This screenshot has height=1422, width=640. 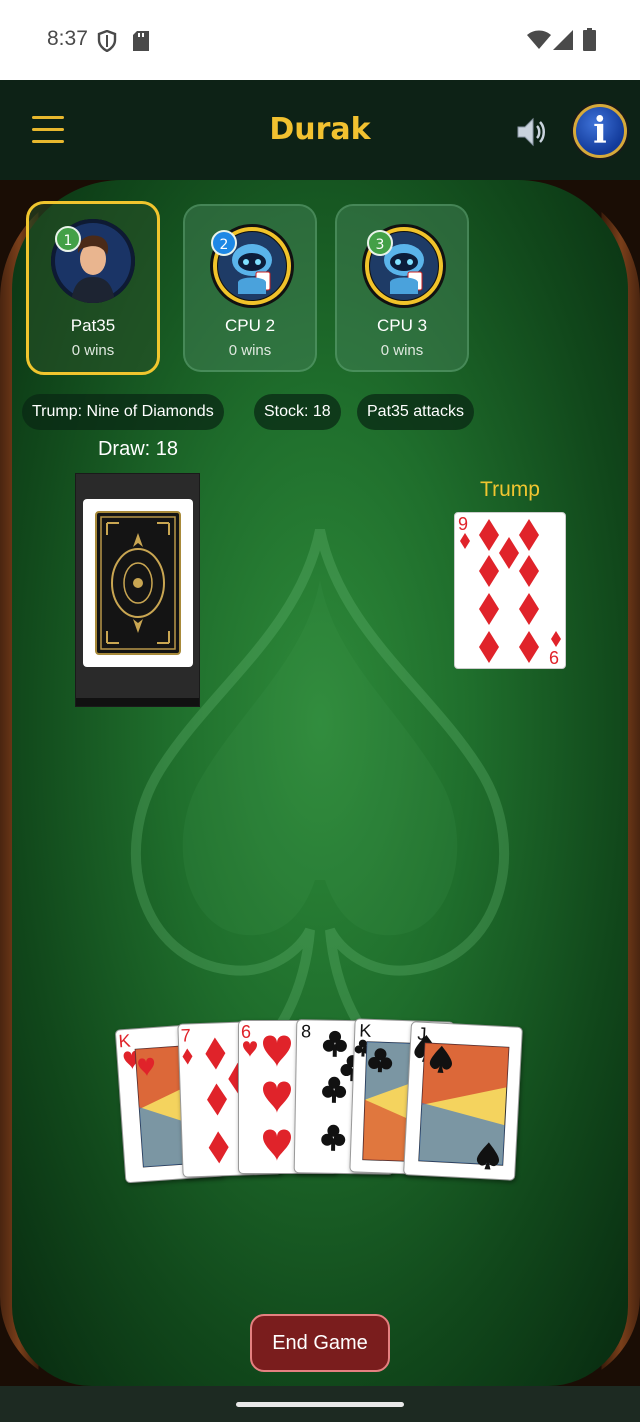 I want to click on card-rank-bottom: 6, so click(x=554, y=658).